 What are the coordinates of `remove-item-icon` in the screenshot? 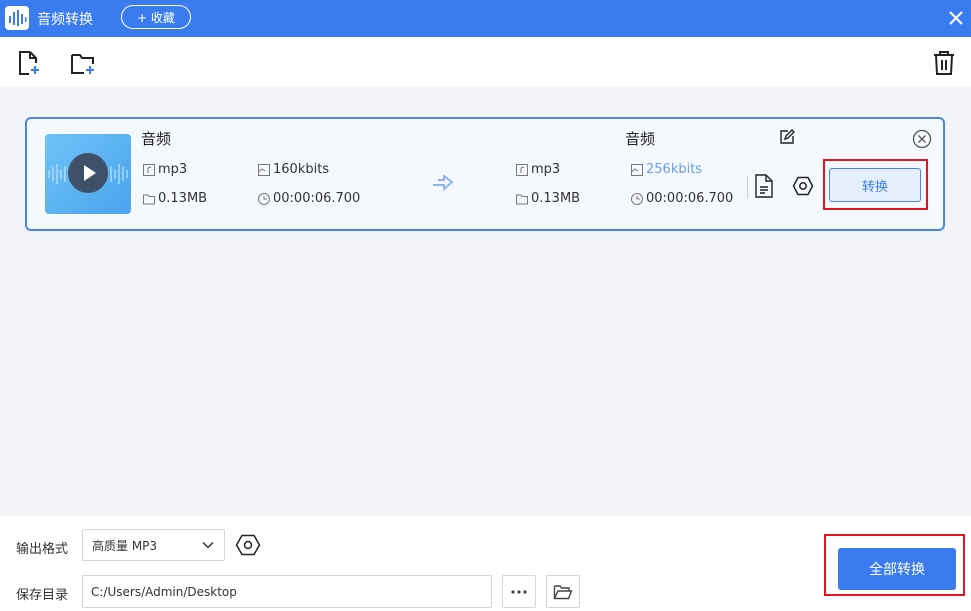 It's located at (922, 141).